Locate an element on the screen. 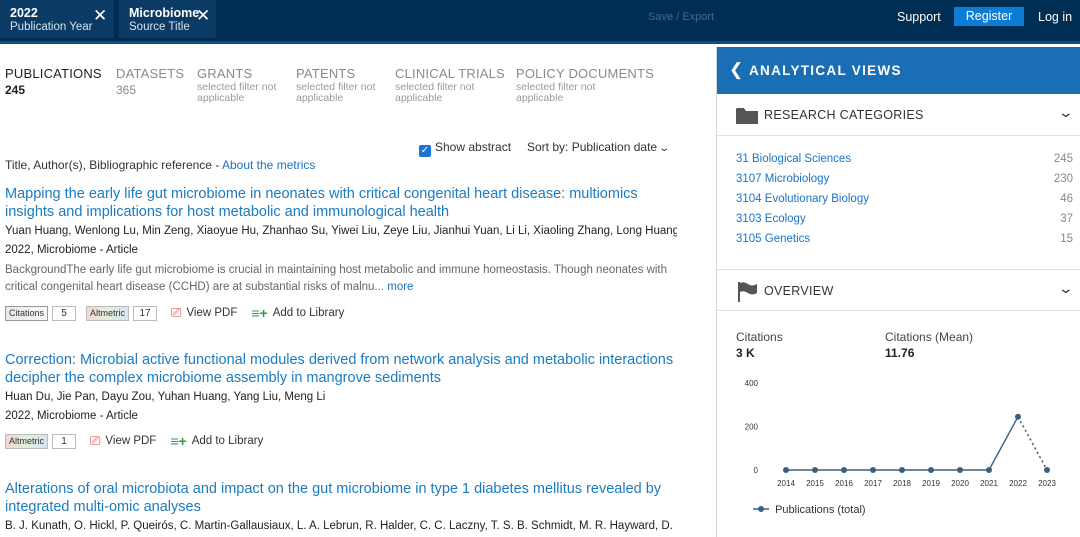 The height and width of the screenshot is (537, 1080). legend-label: Publications (total) is located at coordinates (820, 510).